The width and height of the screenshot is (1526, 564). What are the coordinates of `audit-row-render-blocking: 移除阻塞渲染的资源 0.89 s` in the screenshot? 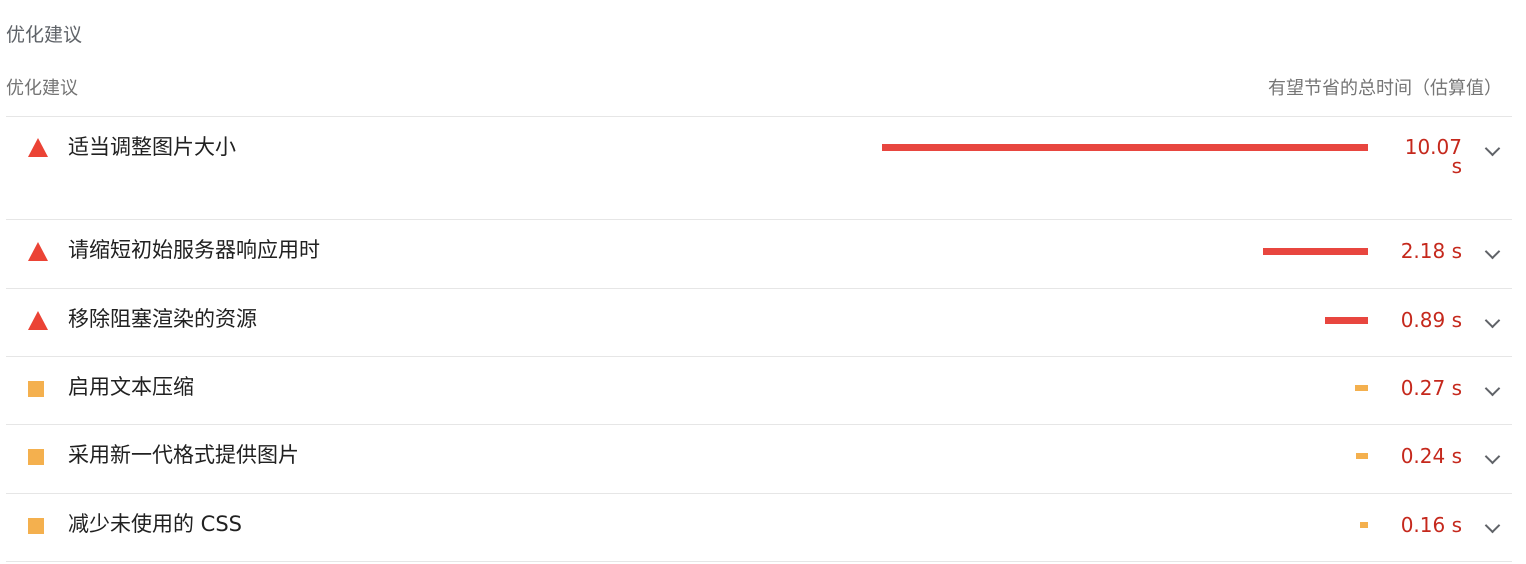 It's located at (759, 323).